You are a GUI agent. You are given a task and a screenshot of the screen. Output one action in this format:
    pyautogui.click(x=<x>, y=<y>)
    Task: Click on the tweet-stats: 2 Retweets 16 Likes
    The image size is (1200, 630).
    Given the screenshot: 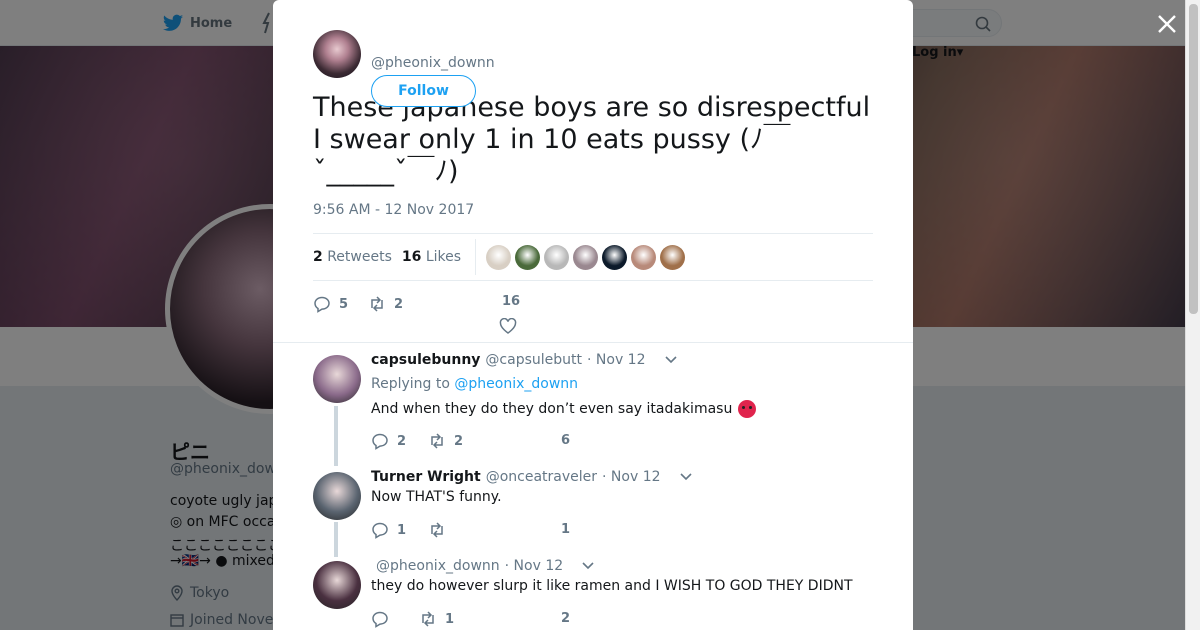 What is the action you would take?
    pyautogui.click(x=593, y=257)
    